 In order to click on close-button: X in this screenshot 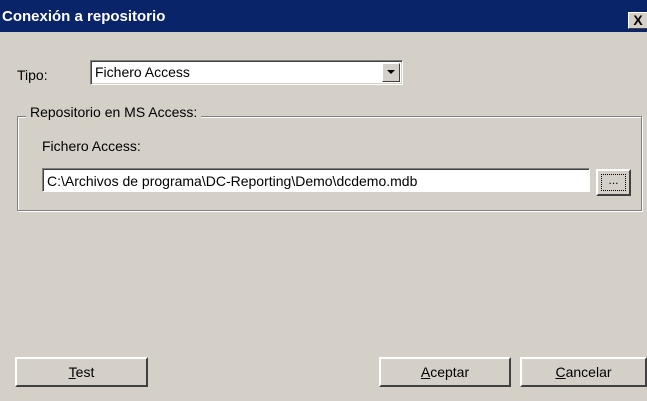, I will do `click(637, 20)`.